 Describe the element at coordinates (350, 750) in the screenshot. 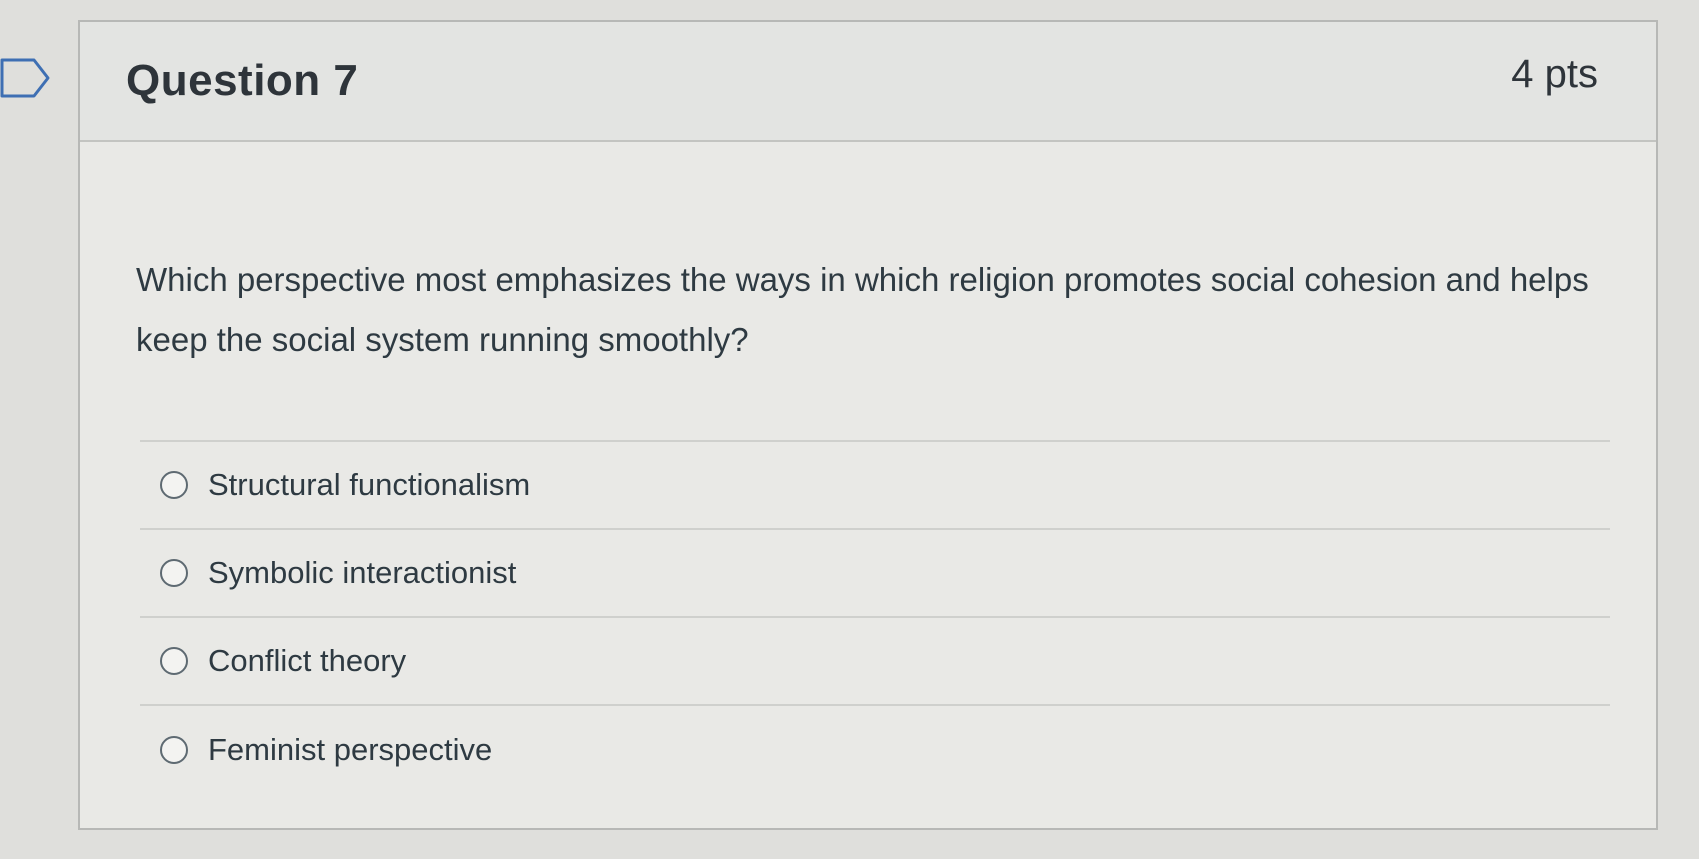

I see `answer-label: Feminist perspective` at that location.